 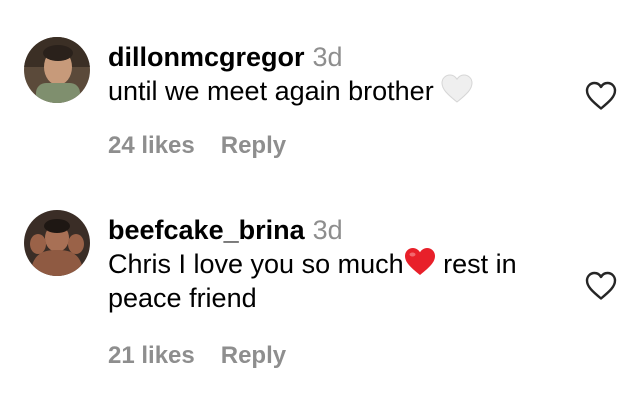 I want to click on white-heart-icon, so click(x=457, y=89).